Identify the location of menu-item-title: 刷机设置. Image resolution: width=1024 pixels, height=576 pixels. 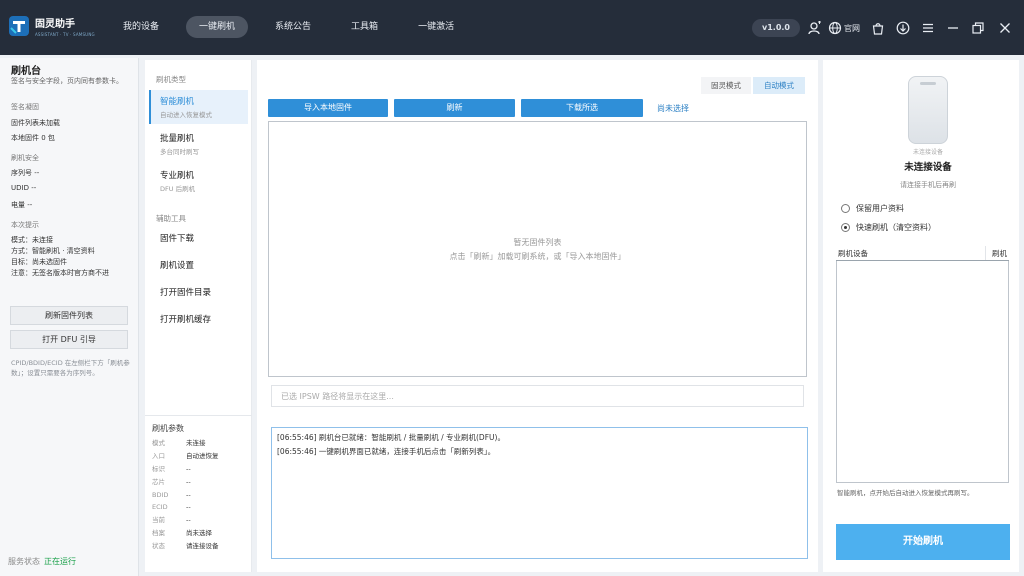
(177, 266).